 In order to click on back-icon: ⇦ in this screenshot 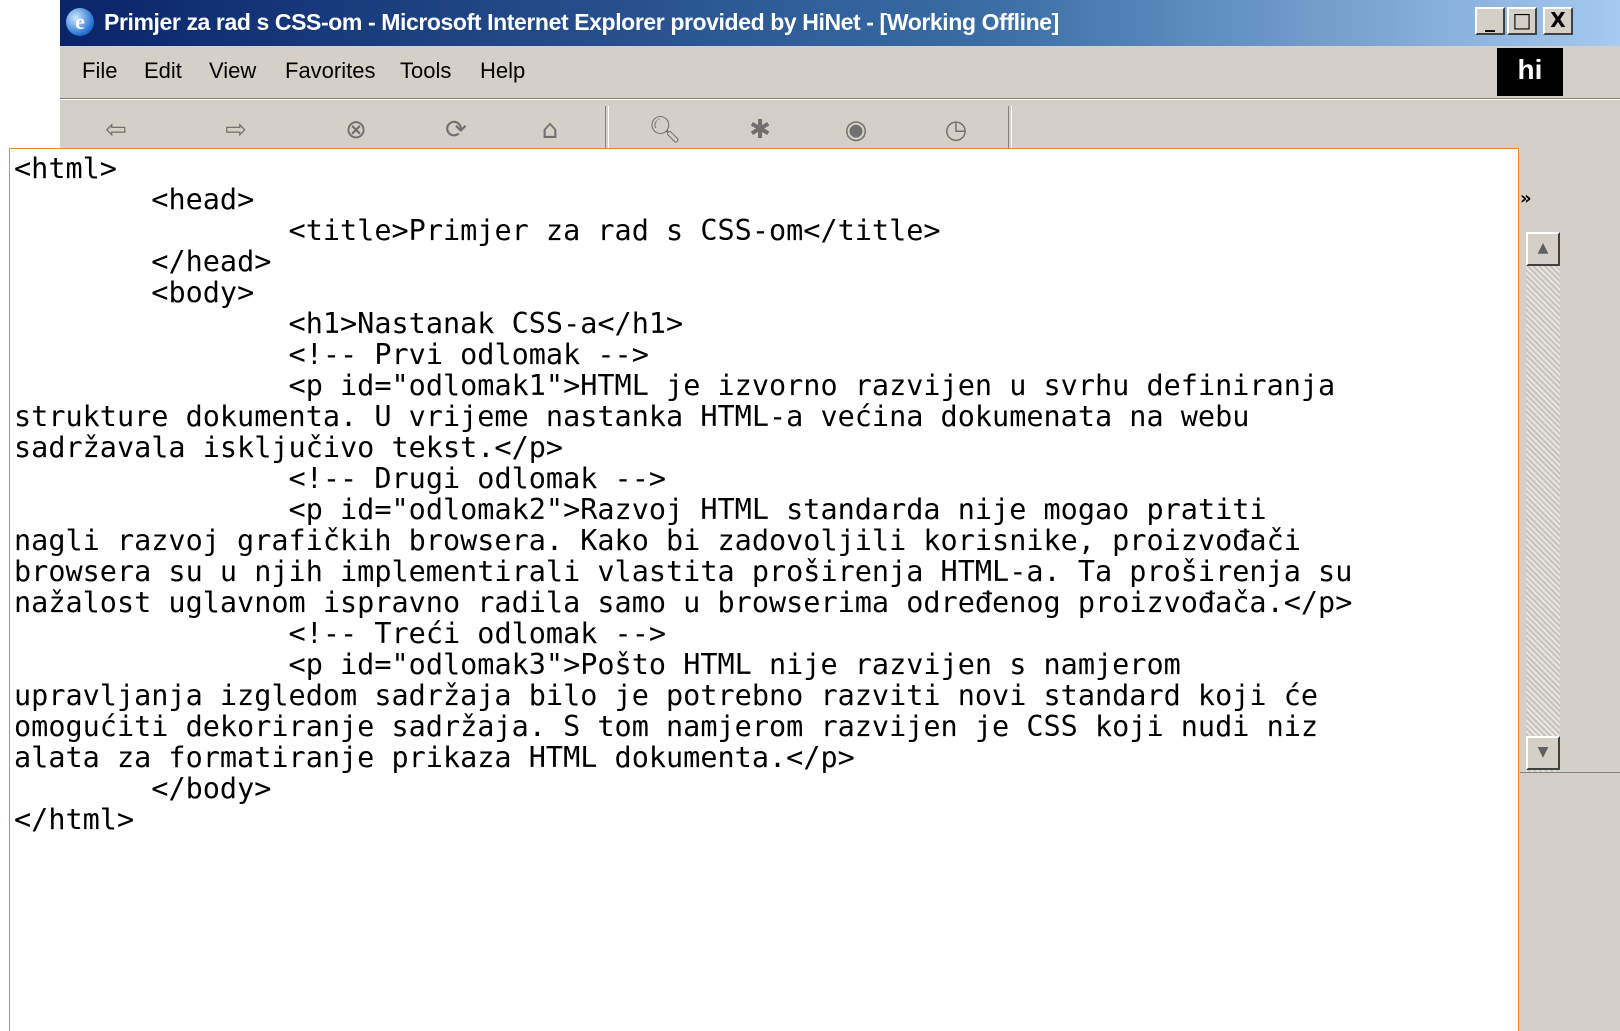, I will do `click(116, 130)`.